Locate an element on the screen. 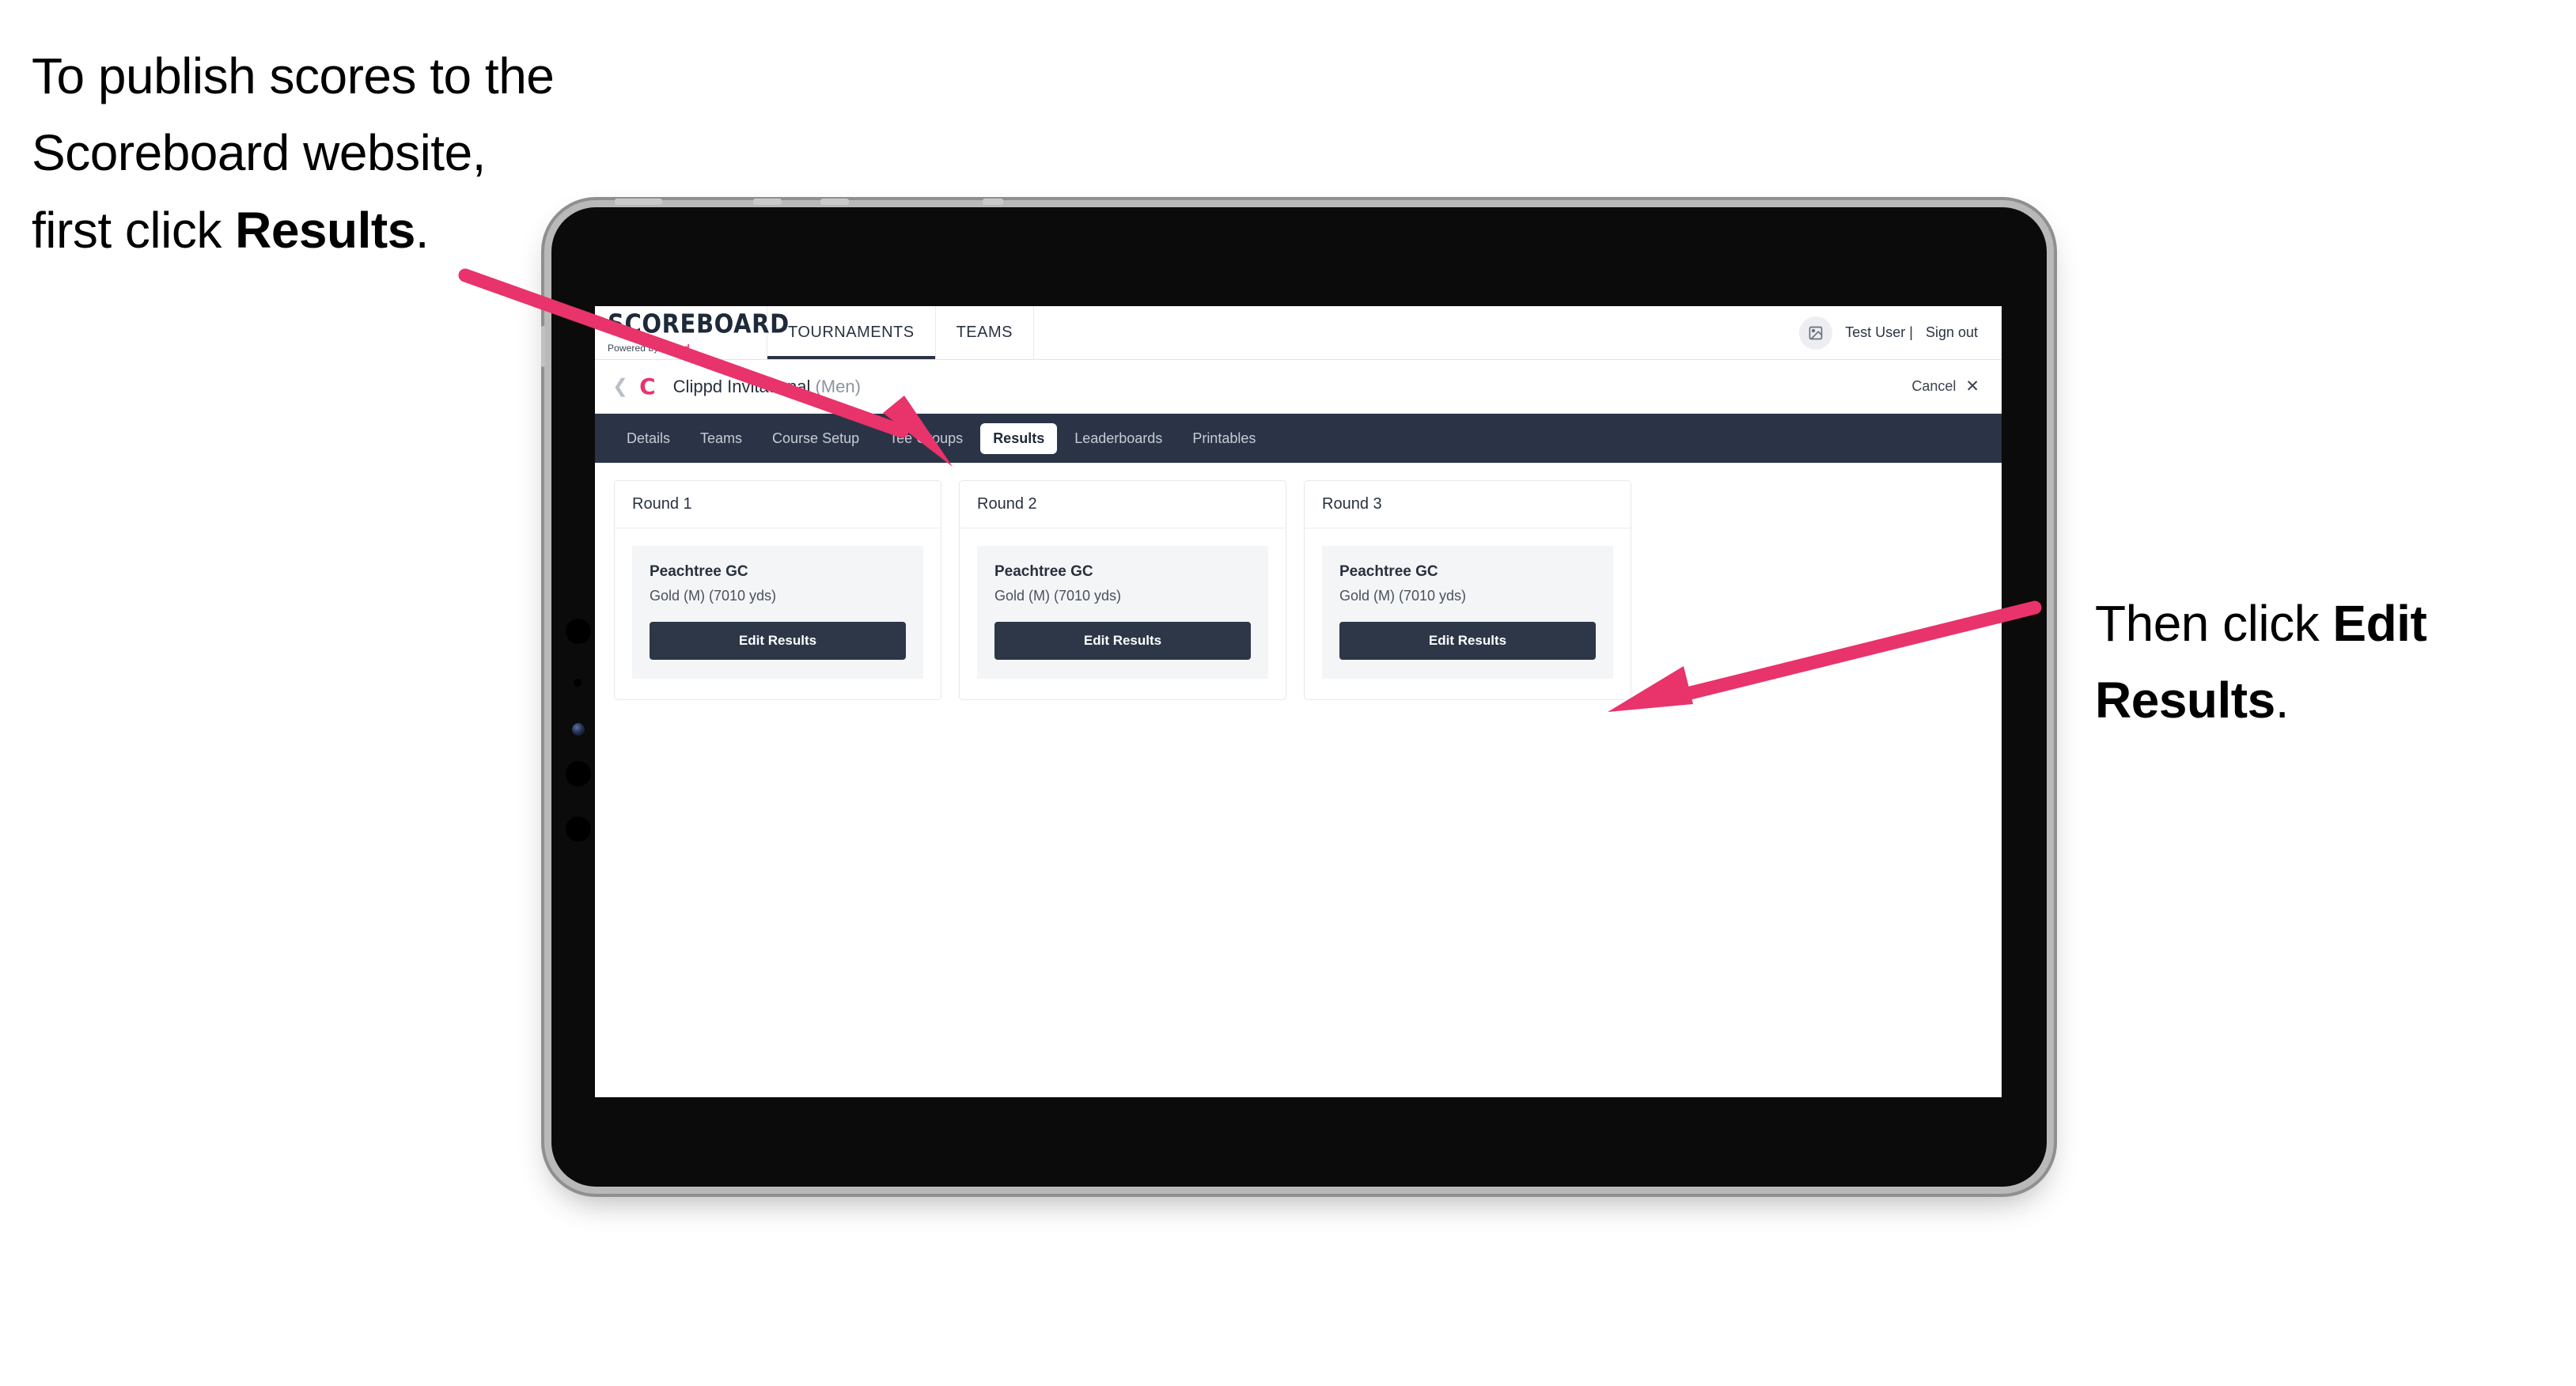  brand-logo: SCOREBOARD Powered by clippd is located at coordinates (692, 333).